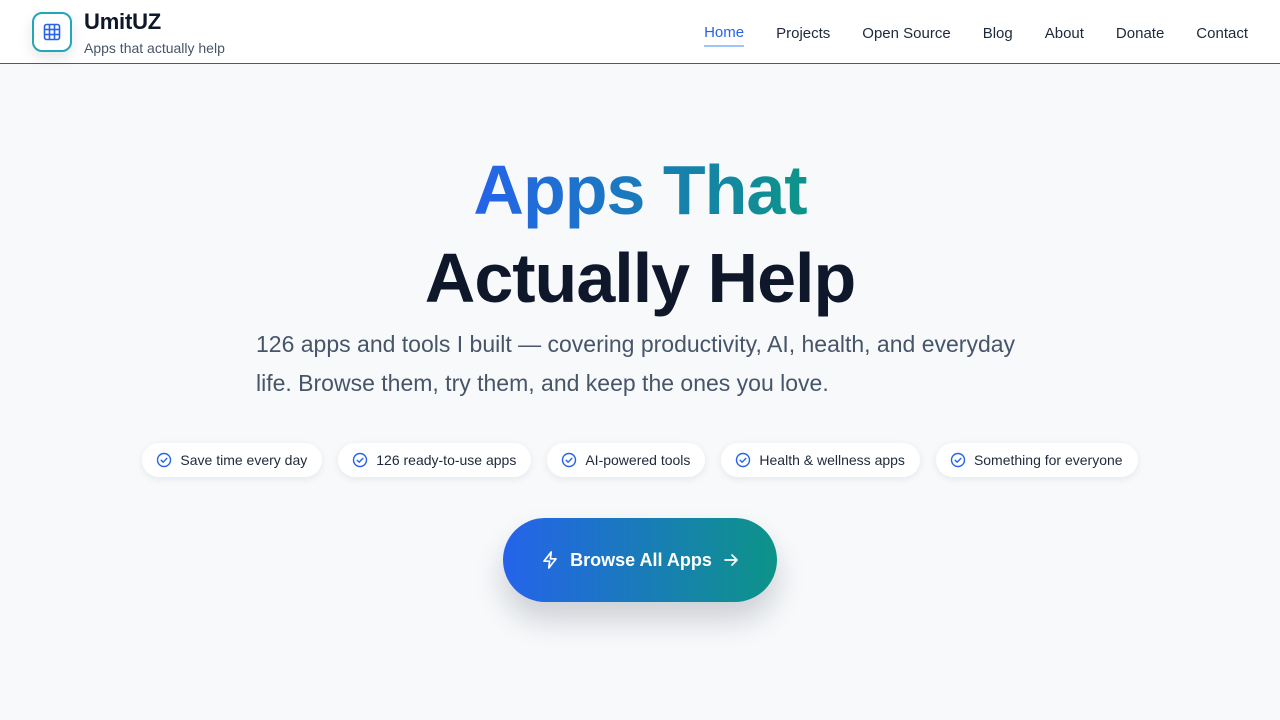 The image size is (1280, 720). What do you see at coordinates (1222, 32) in the screenshot?
I see `nav-item-contact: Contact` at bounding box center [1222, 32].